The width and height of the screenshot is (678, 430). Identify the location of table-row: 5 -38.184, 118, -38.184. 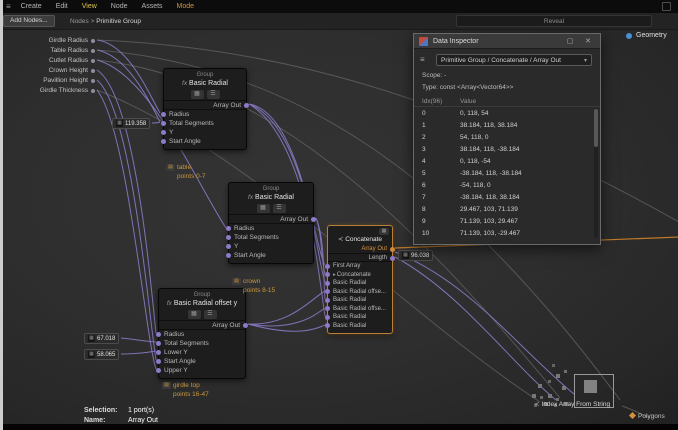
(507, 174).